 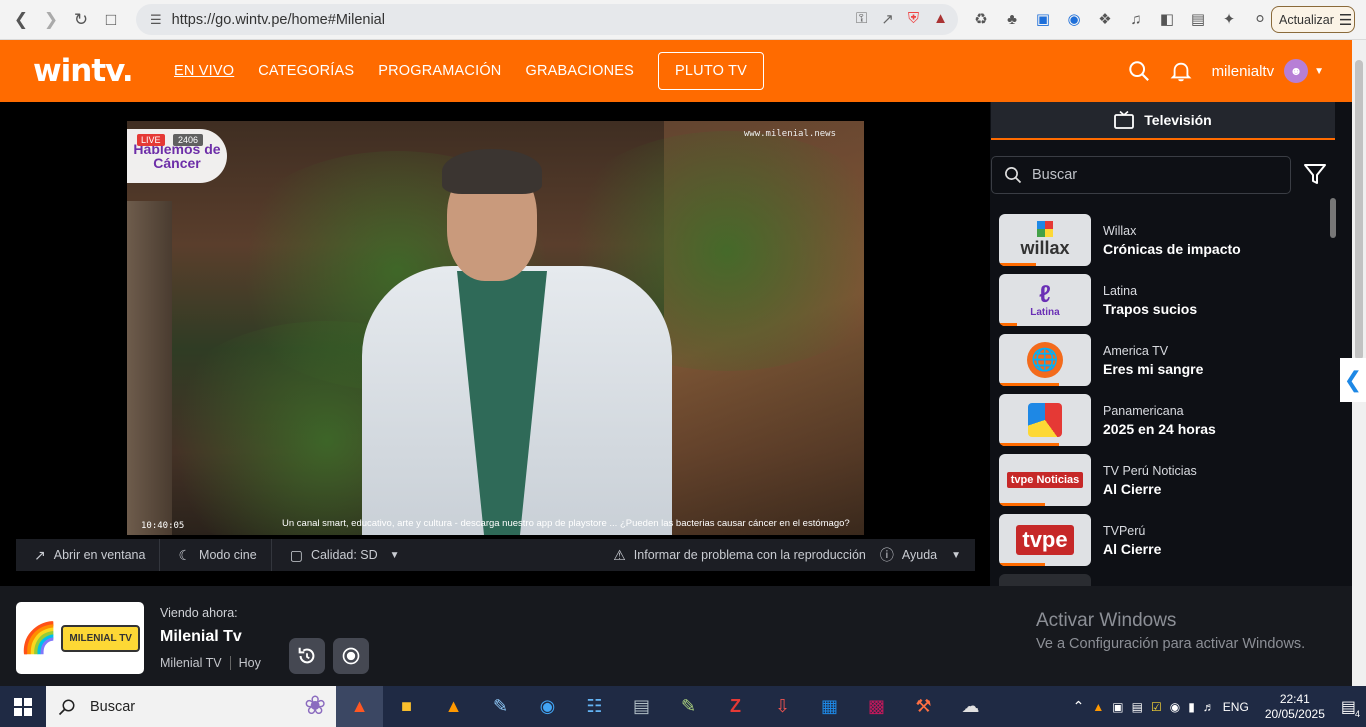 What do you see at coordinates (191, 663) in the screenshot?
I see `now-playing-channel: Milenial TV` at bounding box center [191, 663].